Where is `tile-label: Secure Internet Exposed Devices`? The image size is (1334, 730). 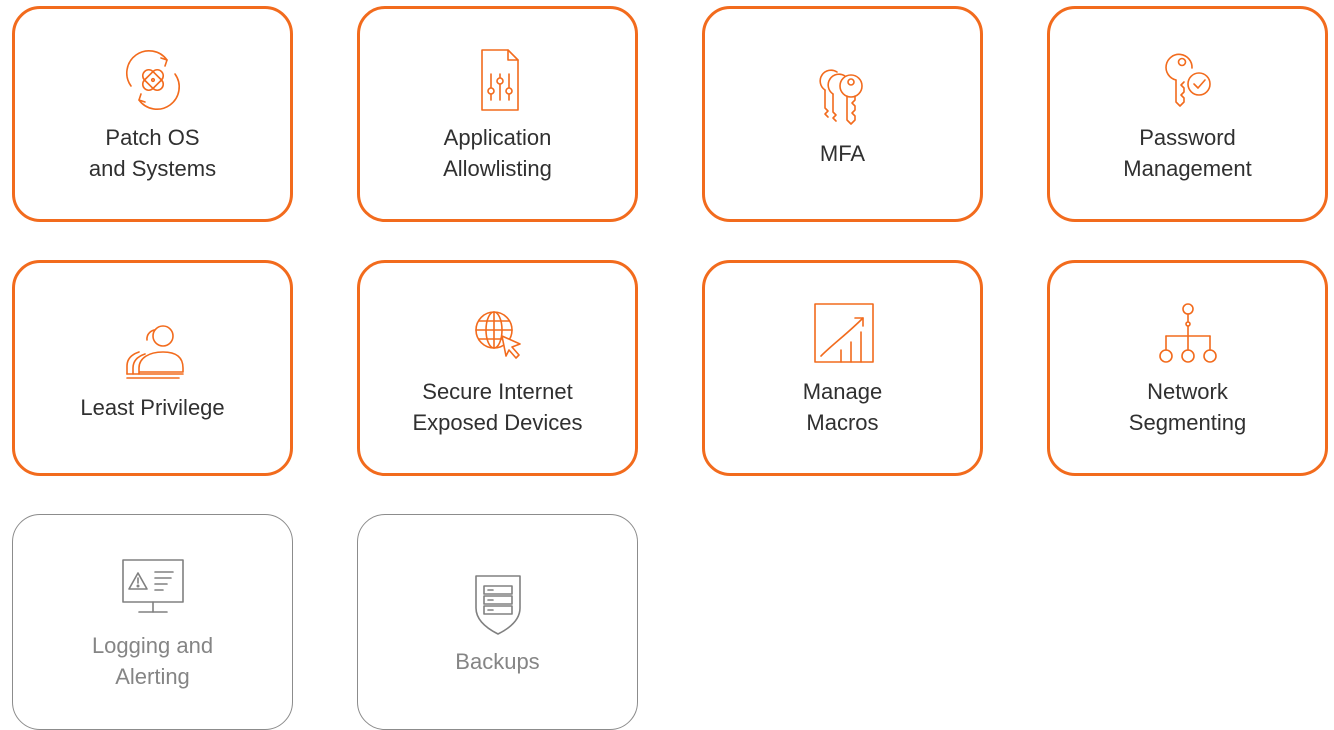 tile-label: Secure Internet Exposed Devices is located at coordinates (497, 407).